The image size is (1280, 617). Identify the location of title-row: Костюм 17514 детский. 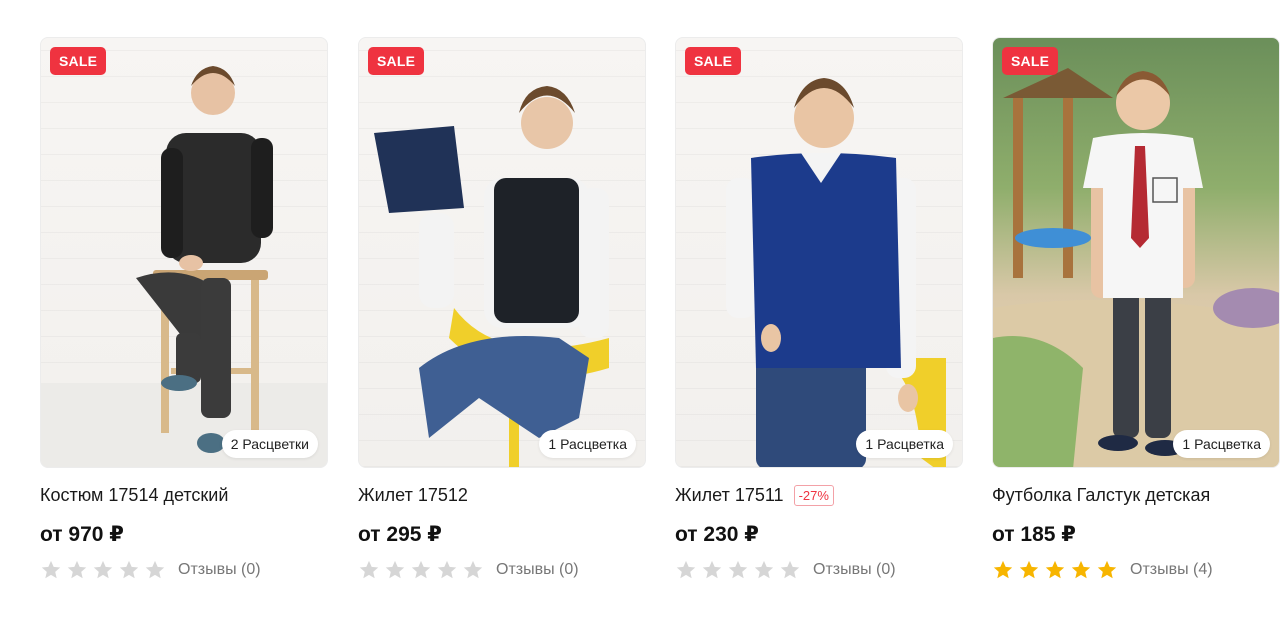
(184, 495).